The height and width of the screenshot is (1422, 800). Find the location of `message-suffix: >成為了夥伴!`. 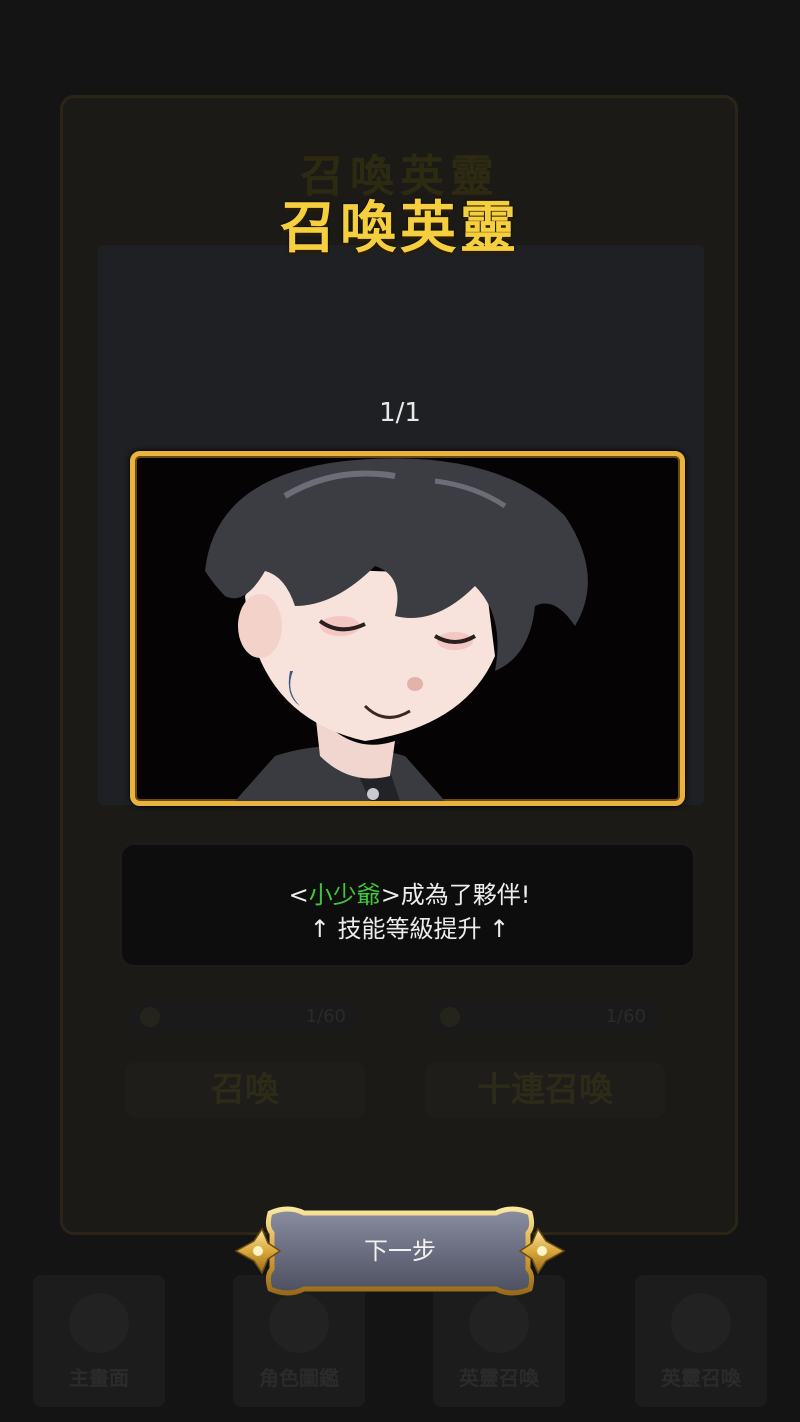

message-suffix: >成為了夥伴! is located at coordinates (455, 895).